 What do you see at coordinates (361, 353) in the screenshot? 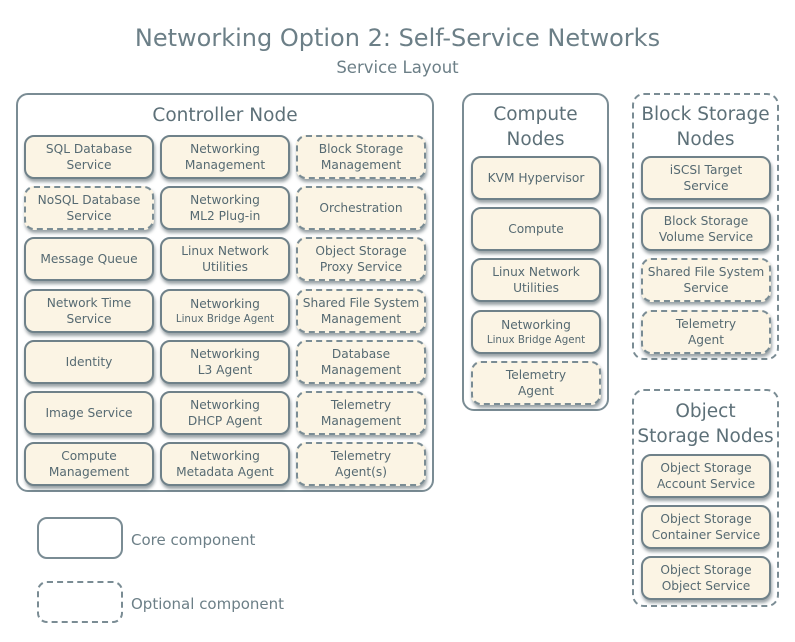
I see `service-label-line1: Database` at bounding box center [361, 353].